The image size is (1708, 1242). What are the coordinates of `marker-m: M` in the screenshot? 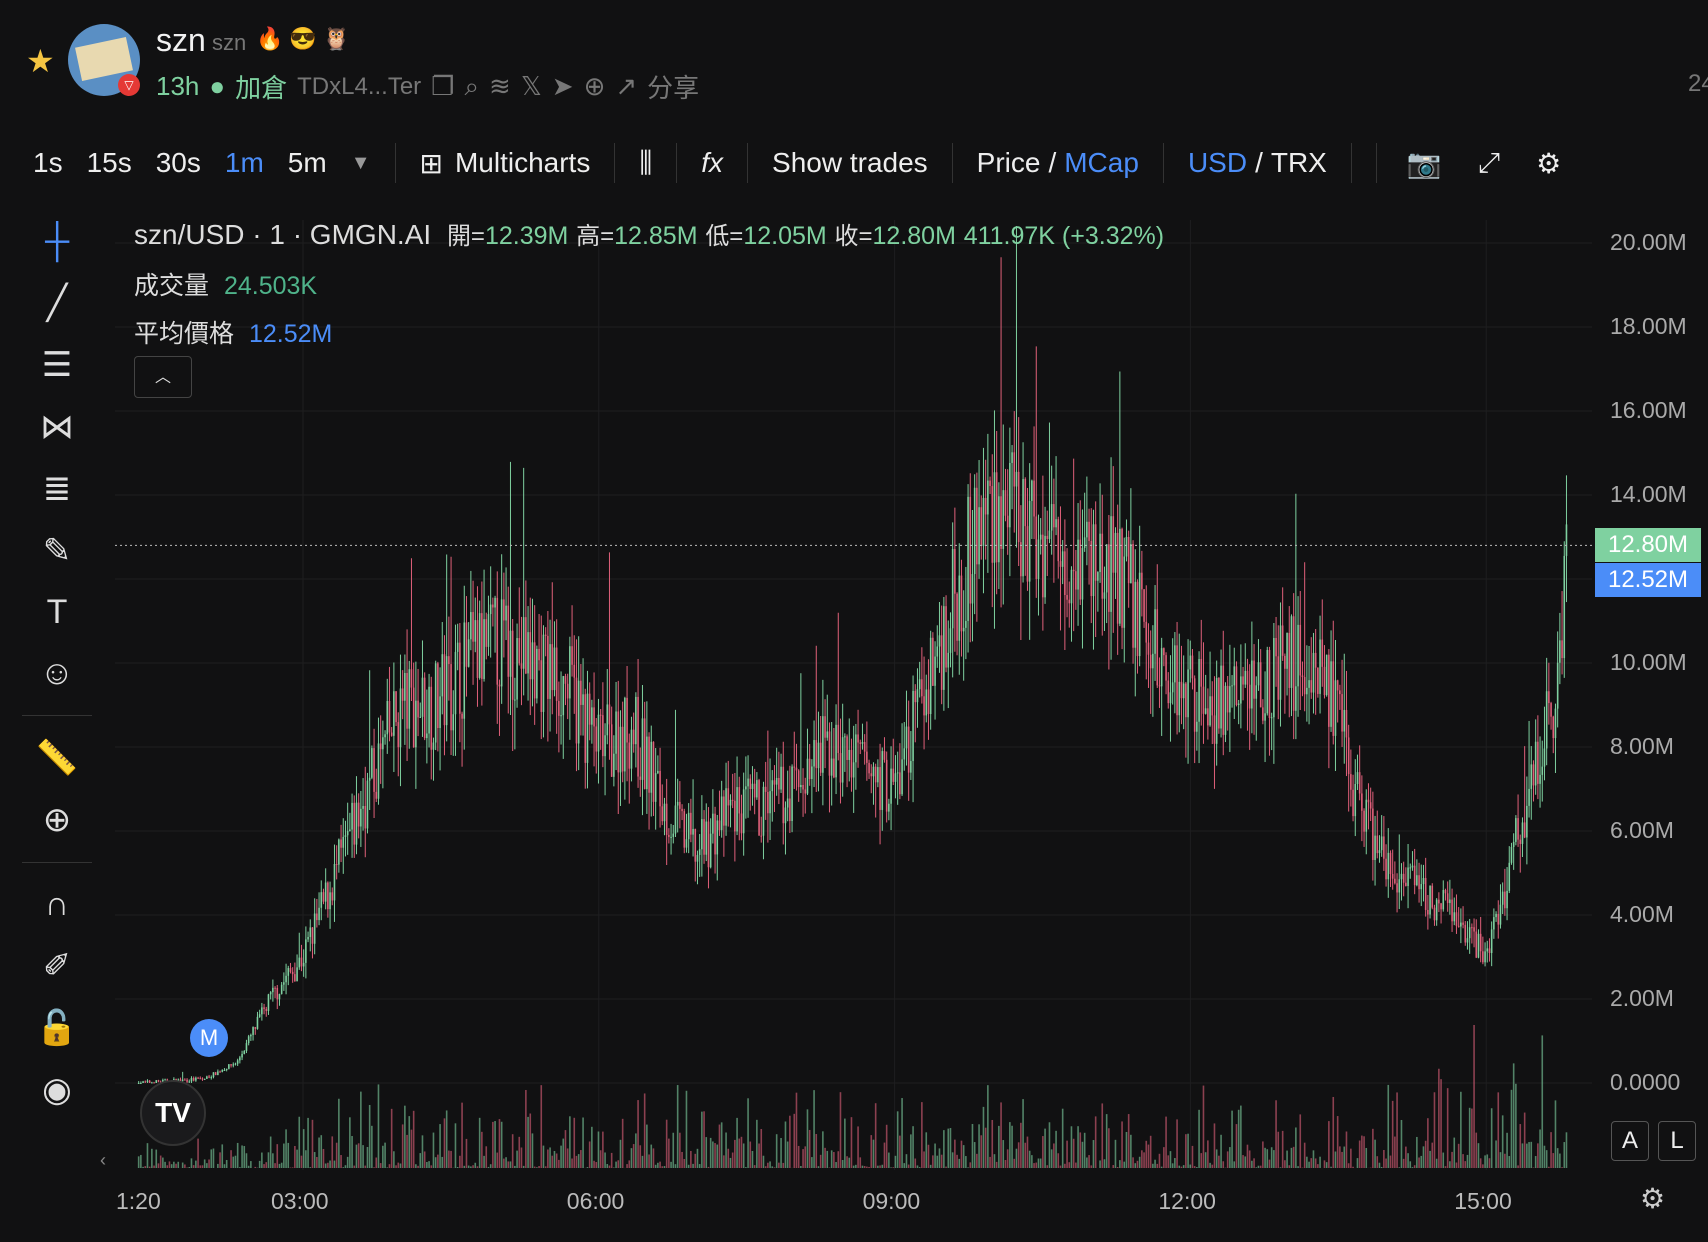 It's located at (209, 1038).